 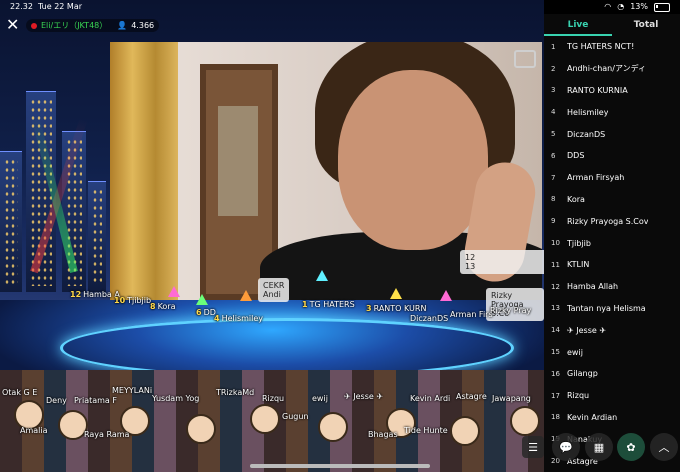 I want to click on ranking-row: 2 Andhi-chan/アンディ, so click(x=612, y=69).